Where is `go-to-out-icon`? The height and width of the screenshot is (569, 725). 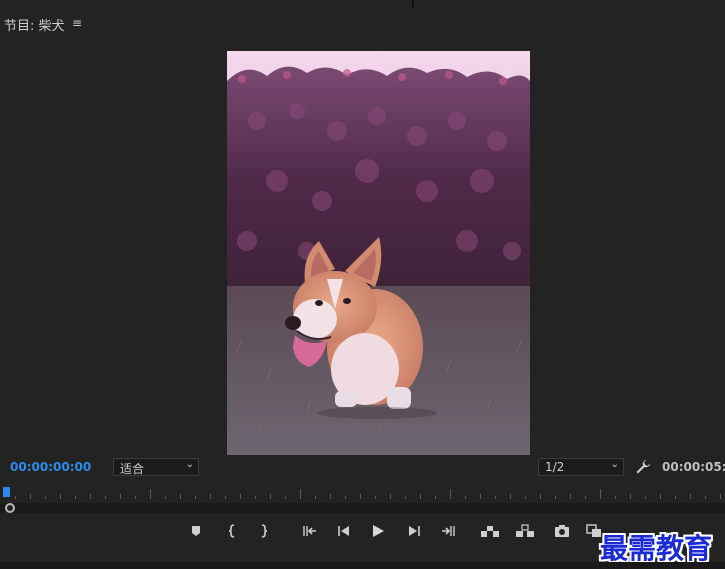 go-to-out-icon is located at coordinates (448, 531).